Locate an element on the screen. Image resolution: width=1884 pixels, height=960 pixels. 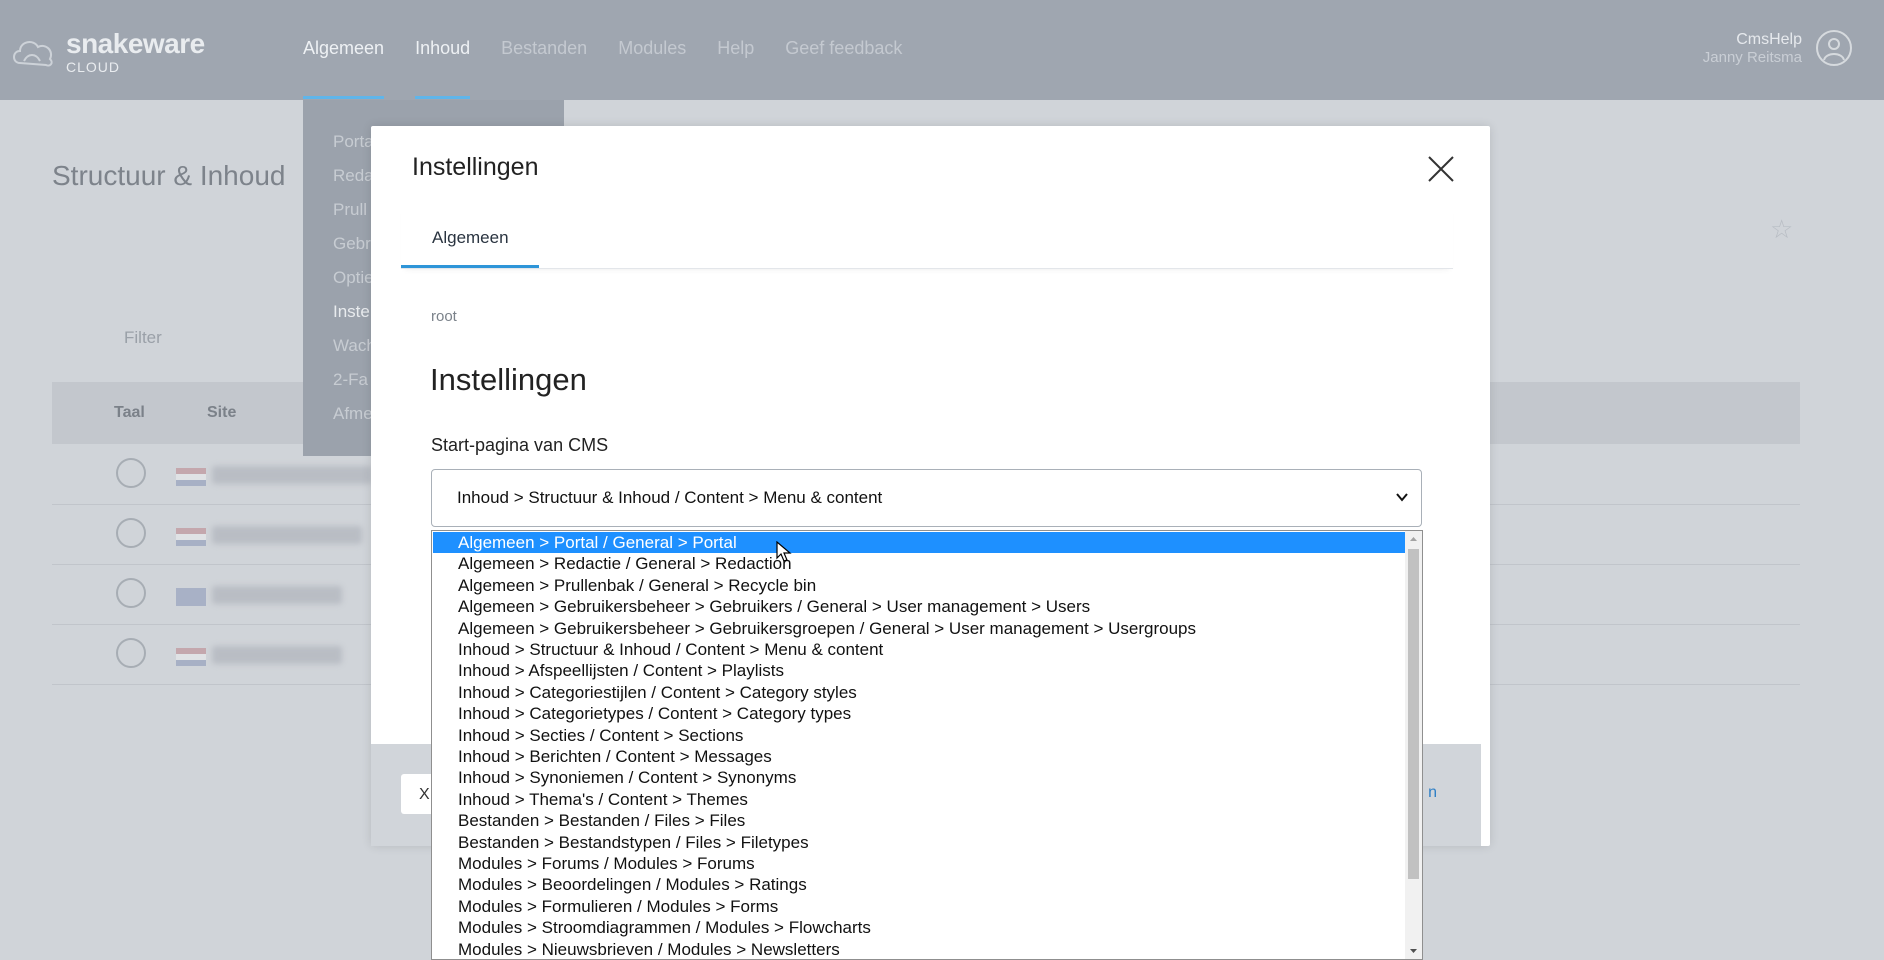
user-info: CmsHelp Janny Reitsma is located at coordinates (1752, 48).